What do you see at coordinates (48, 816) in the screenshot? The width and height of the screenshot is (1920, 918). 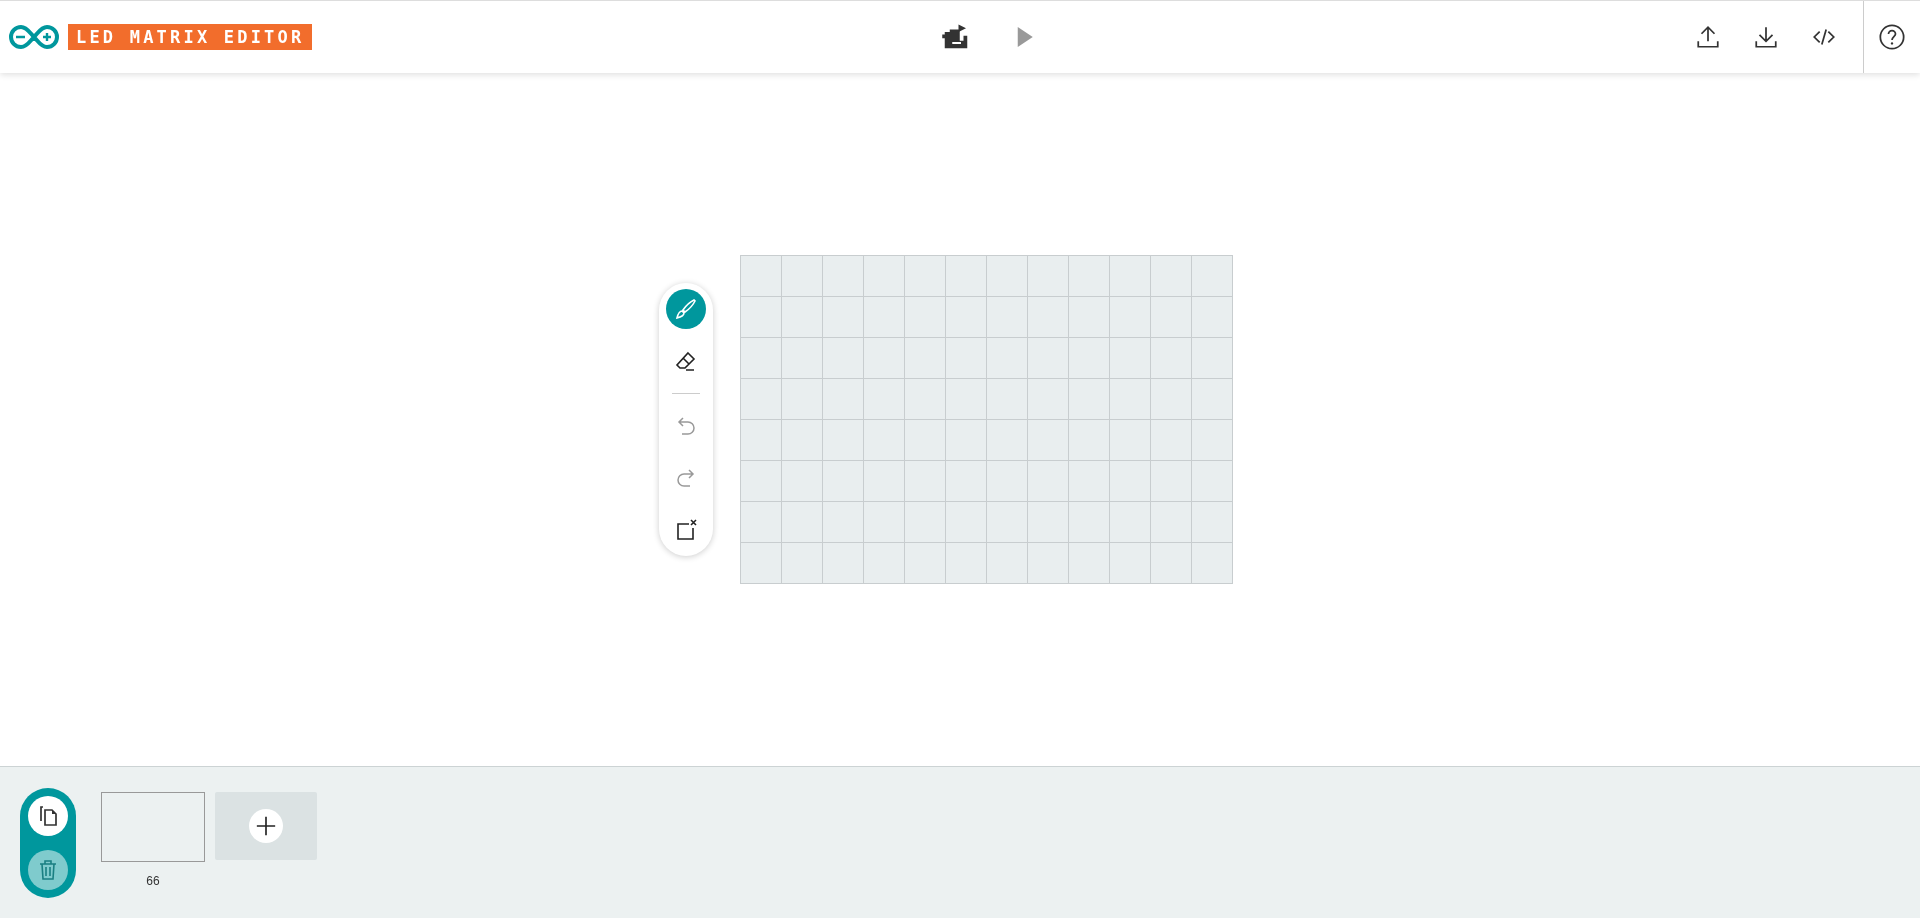 I see `copy-frame-button` at bounding box center [48, 816].